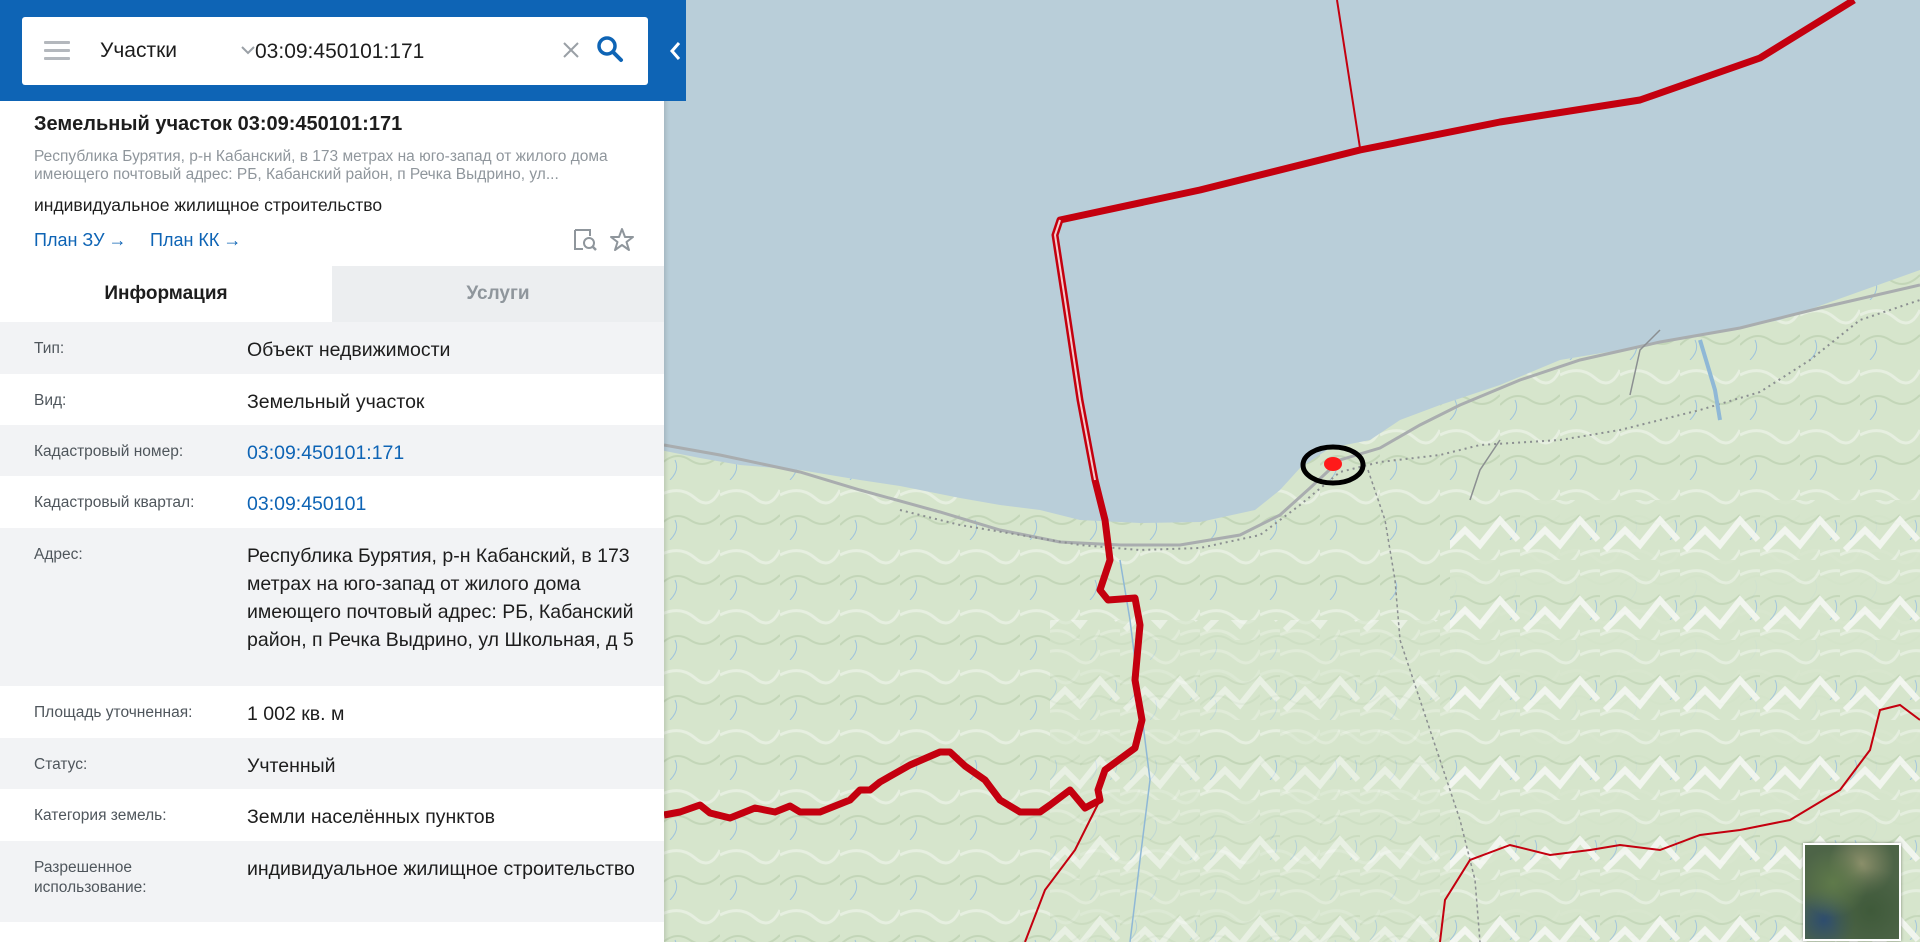 This screenshot has width=1920, height=942. Describe the element at coordinates (50, 400) in the screenshot. I see `info-key: Вид:` at that location.